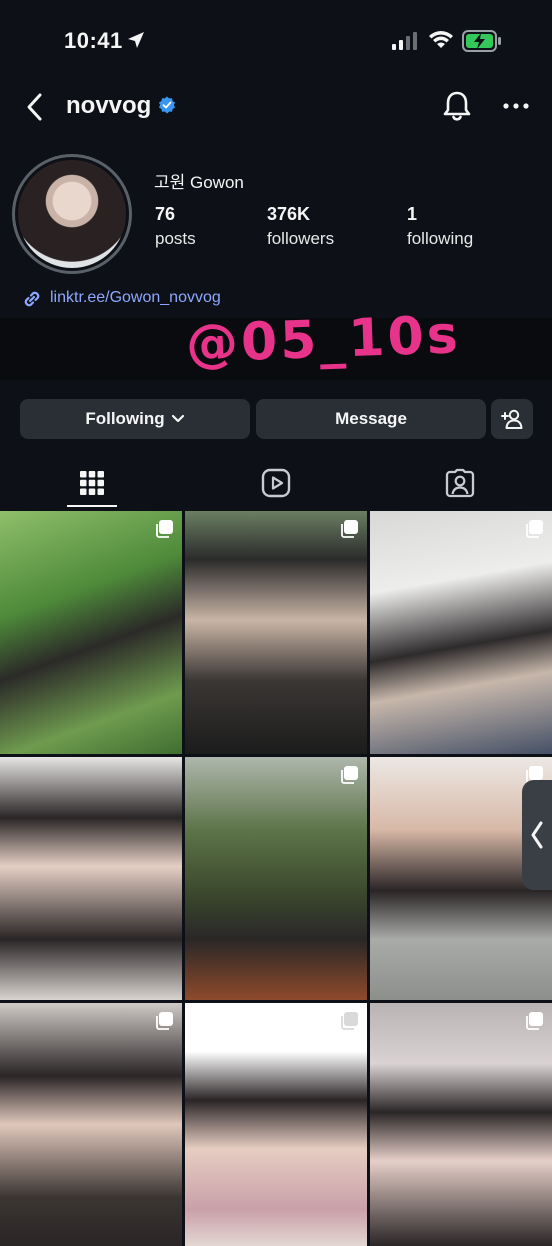 The width and height of the screenshot is (552, 1246). What do you see at coordinates (440, 238) in the screenshot?
I see `stat-following-label: following` at bounding box center [440, 238].